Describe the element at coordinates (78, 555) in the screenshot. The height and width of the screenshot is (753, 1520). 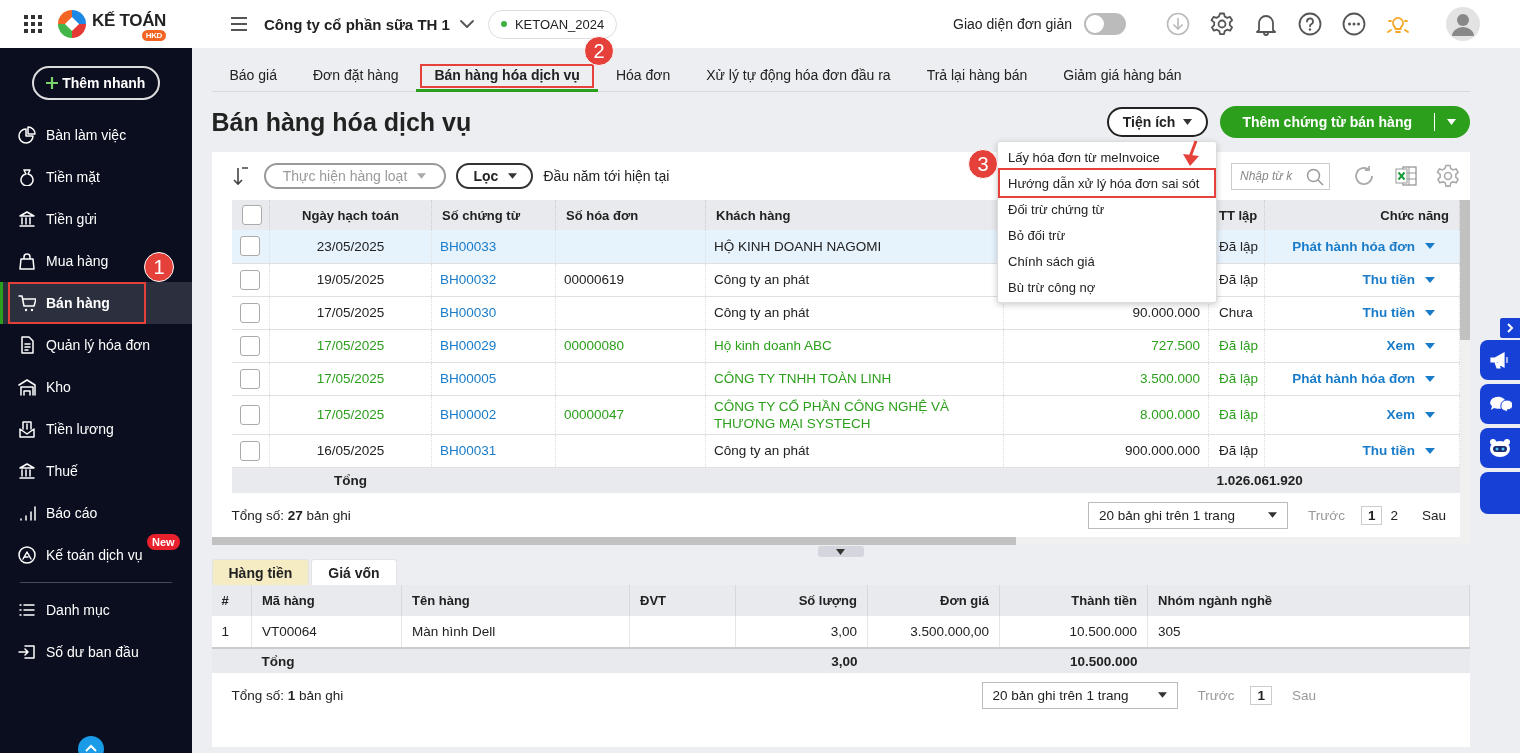
I see `sidebar-item: Kế toán dịch vụ` at that location.